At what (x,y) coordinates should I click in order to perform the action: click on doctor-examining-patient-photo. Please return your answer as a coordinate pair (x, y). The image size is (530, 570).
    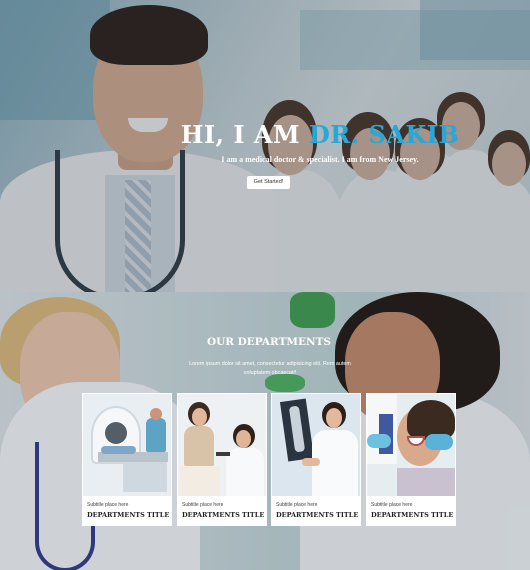
    Looking at the image, I should click on (222, 445).